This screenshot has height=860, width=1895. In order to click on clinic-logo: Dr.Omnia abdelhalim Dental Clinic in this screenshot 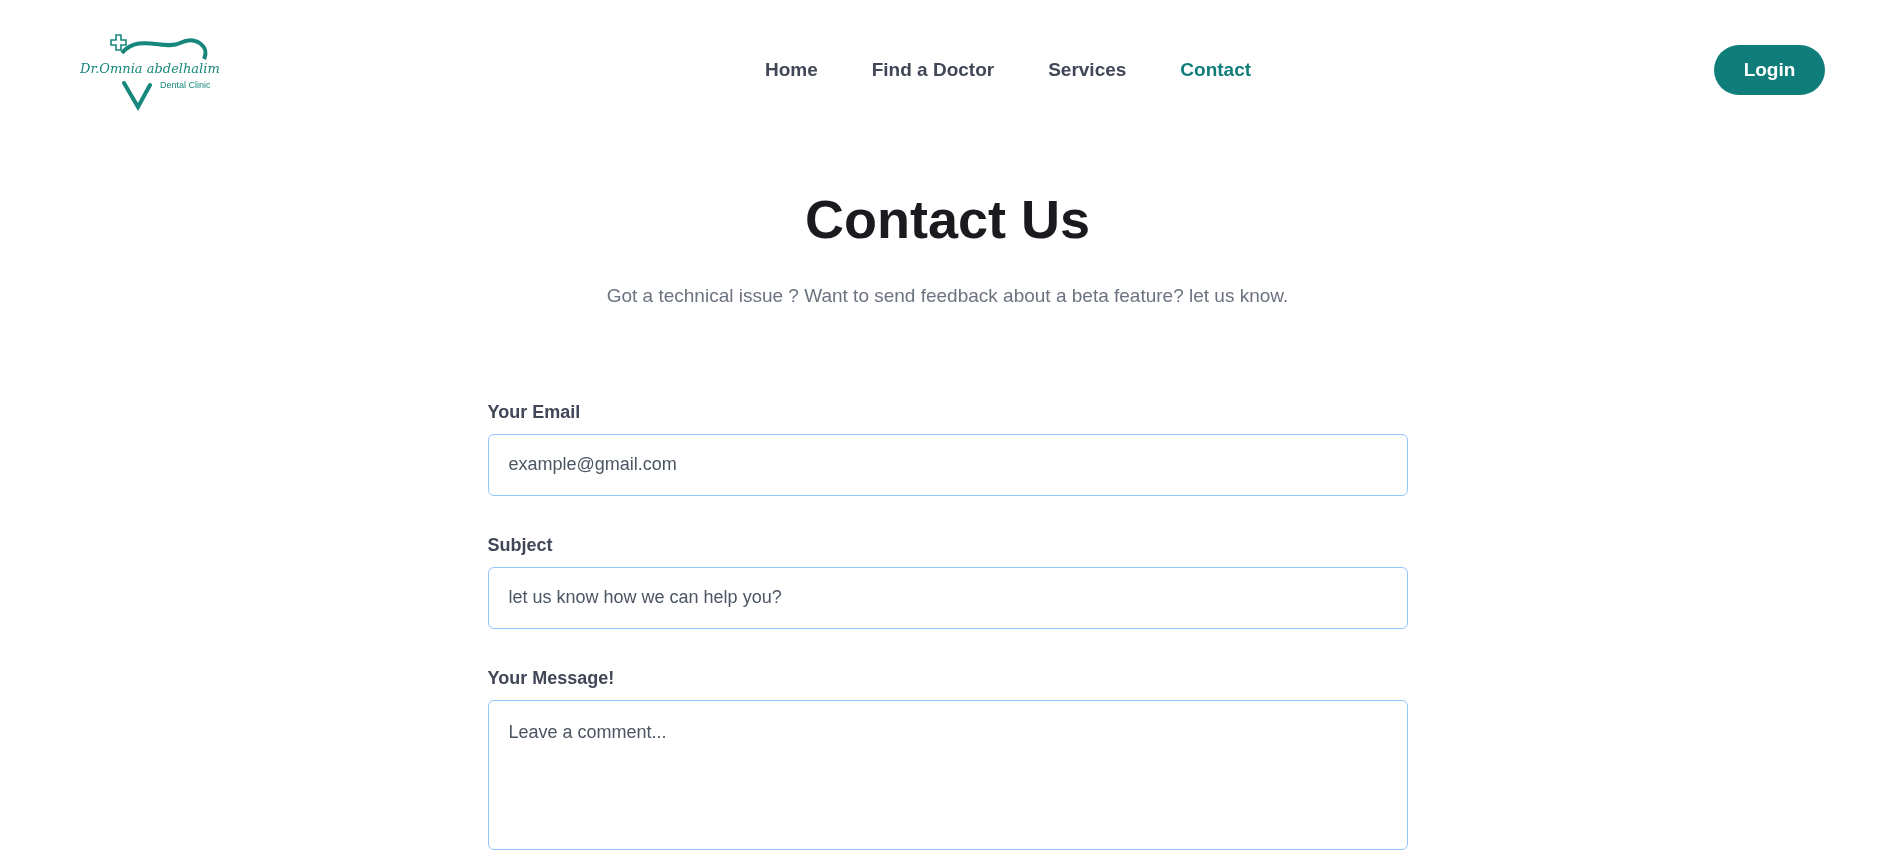, I will do `click(151, 70)`.